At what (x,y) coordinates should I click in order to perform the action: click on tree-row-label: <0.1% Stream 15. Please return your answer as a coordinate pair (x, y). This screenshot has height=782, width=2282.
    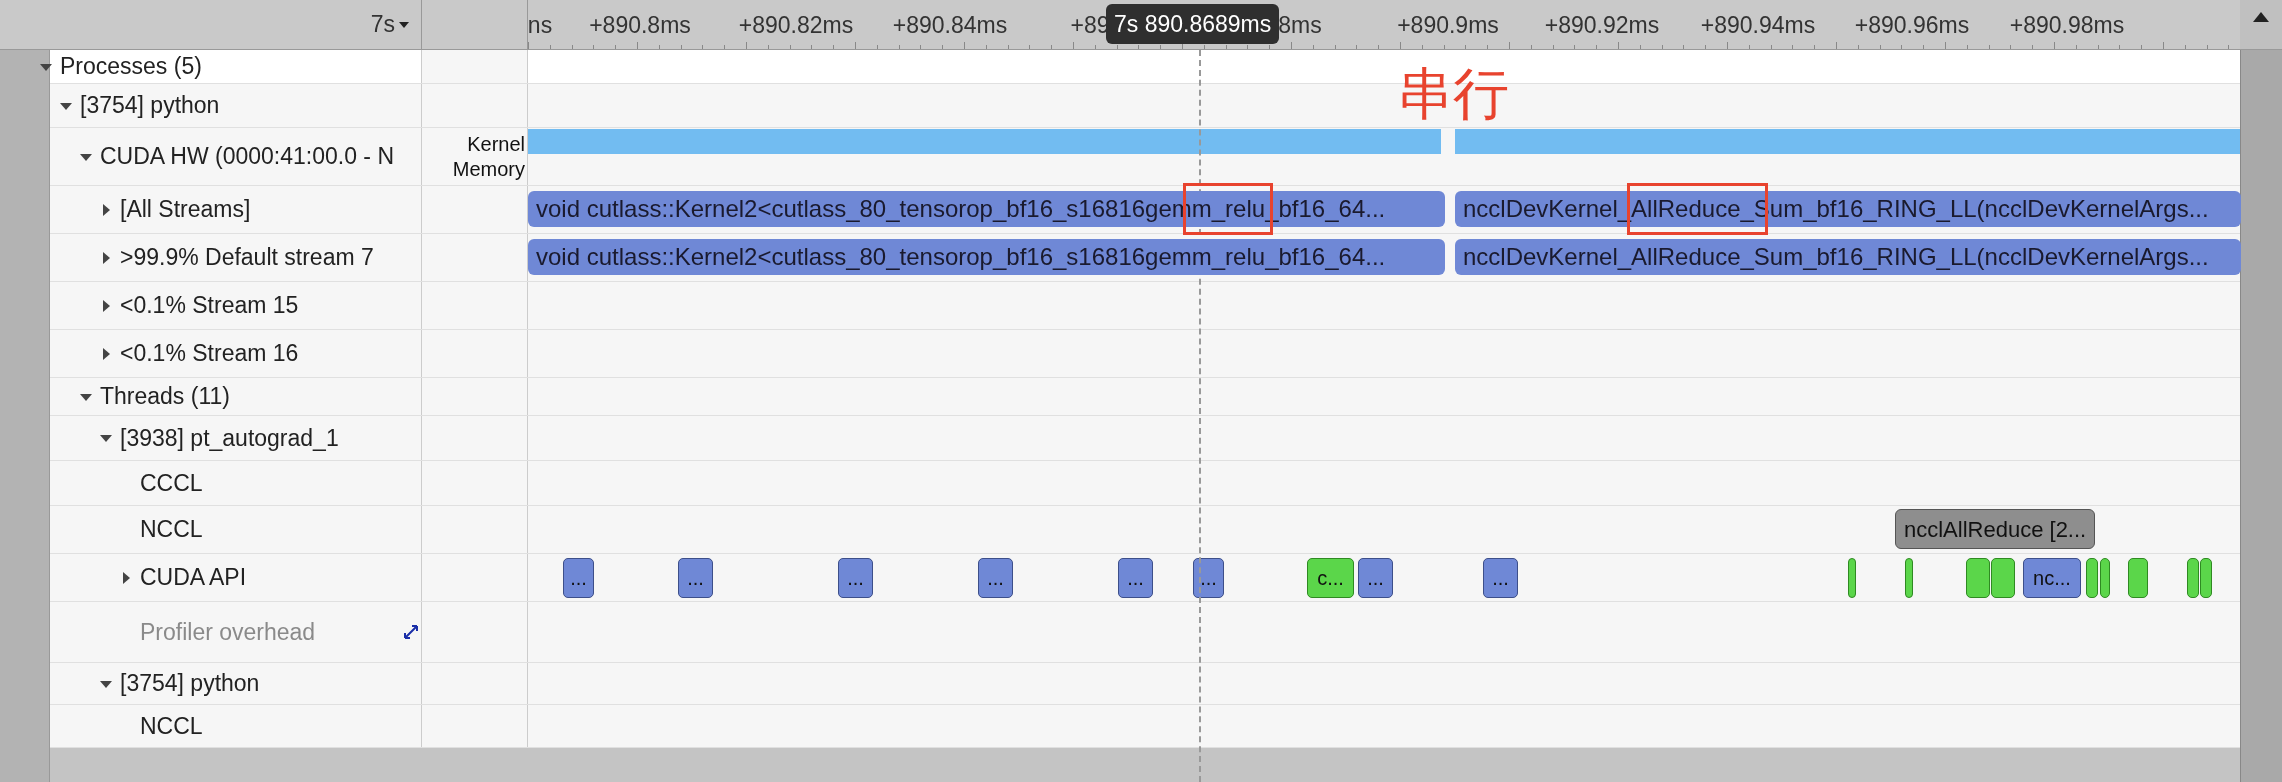
    Looking at the image, I should click on (209, 305).